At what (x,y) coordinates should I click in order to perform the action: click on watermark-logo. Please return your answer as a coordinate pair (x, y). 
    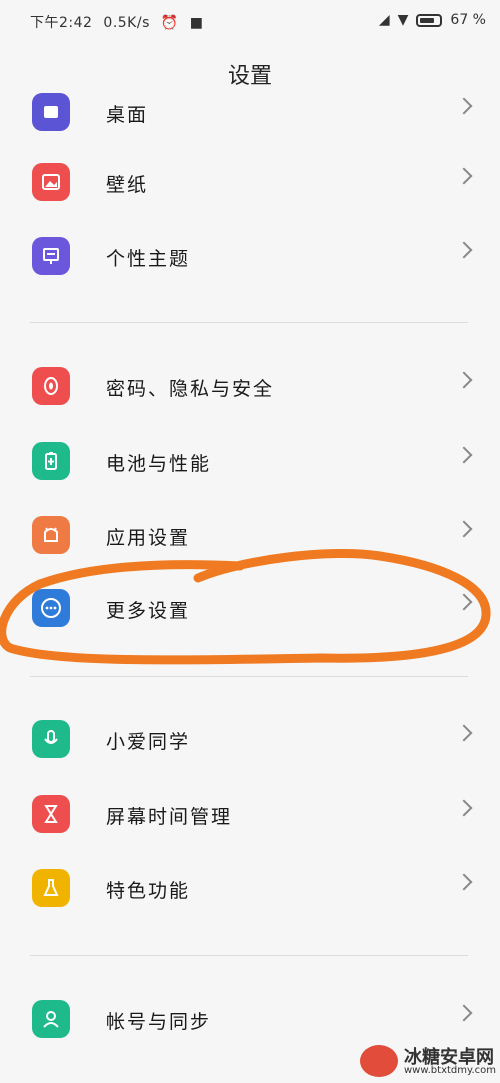
    Looking at the image, I should click on (379, 1061).